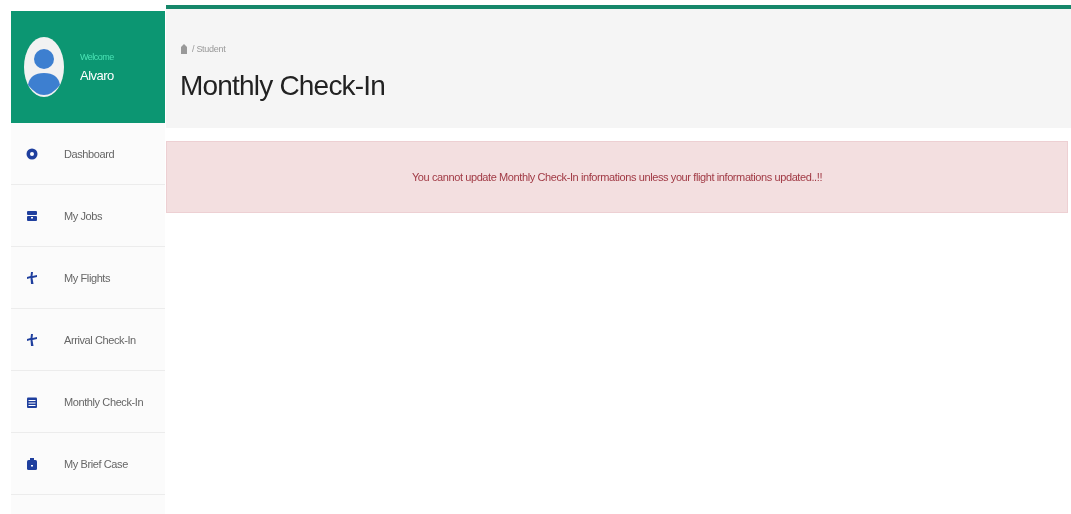  I want to click on calendar-icon, so click(32, 401).